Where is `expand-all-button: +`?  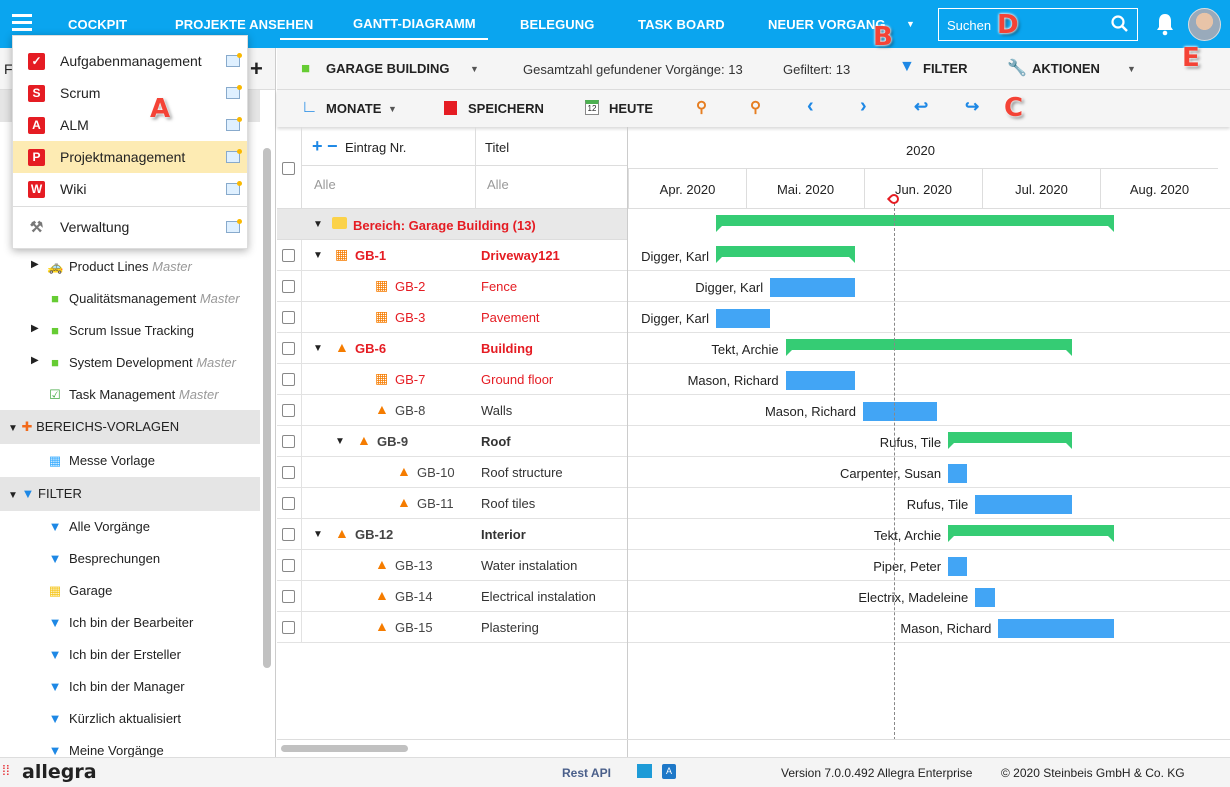
expand-all-button: + is located at coordinates (317, 146).